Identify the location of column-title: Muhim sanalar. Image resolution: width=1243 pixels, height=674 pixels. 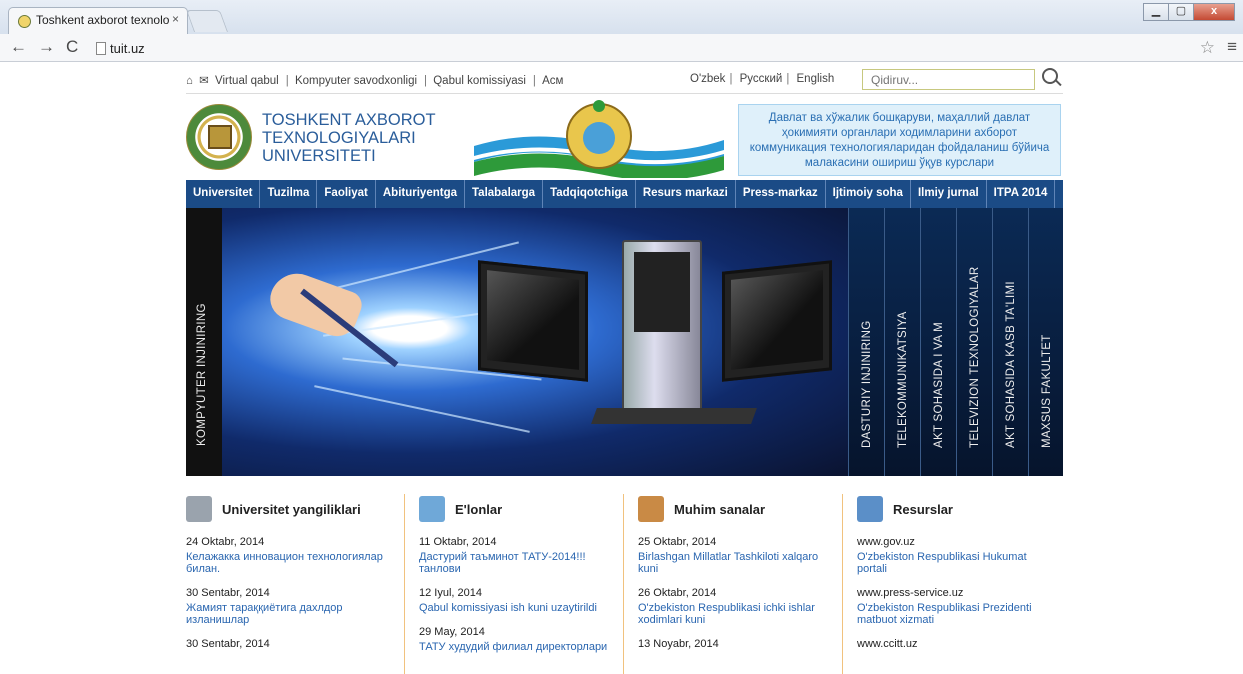
(719, 509).